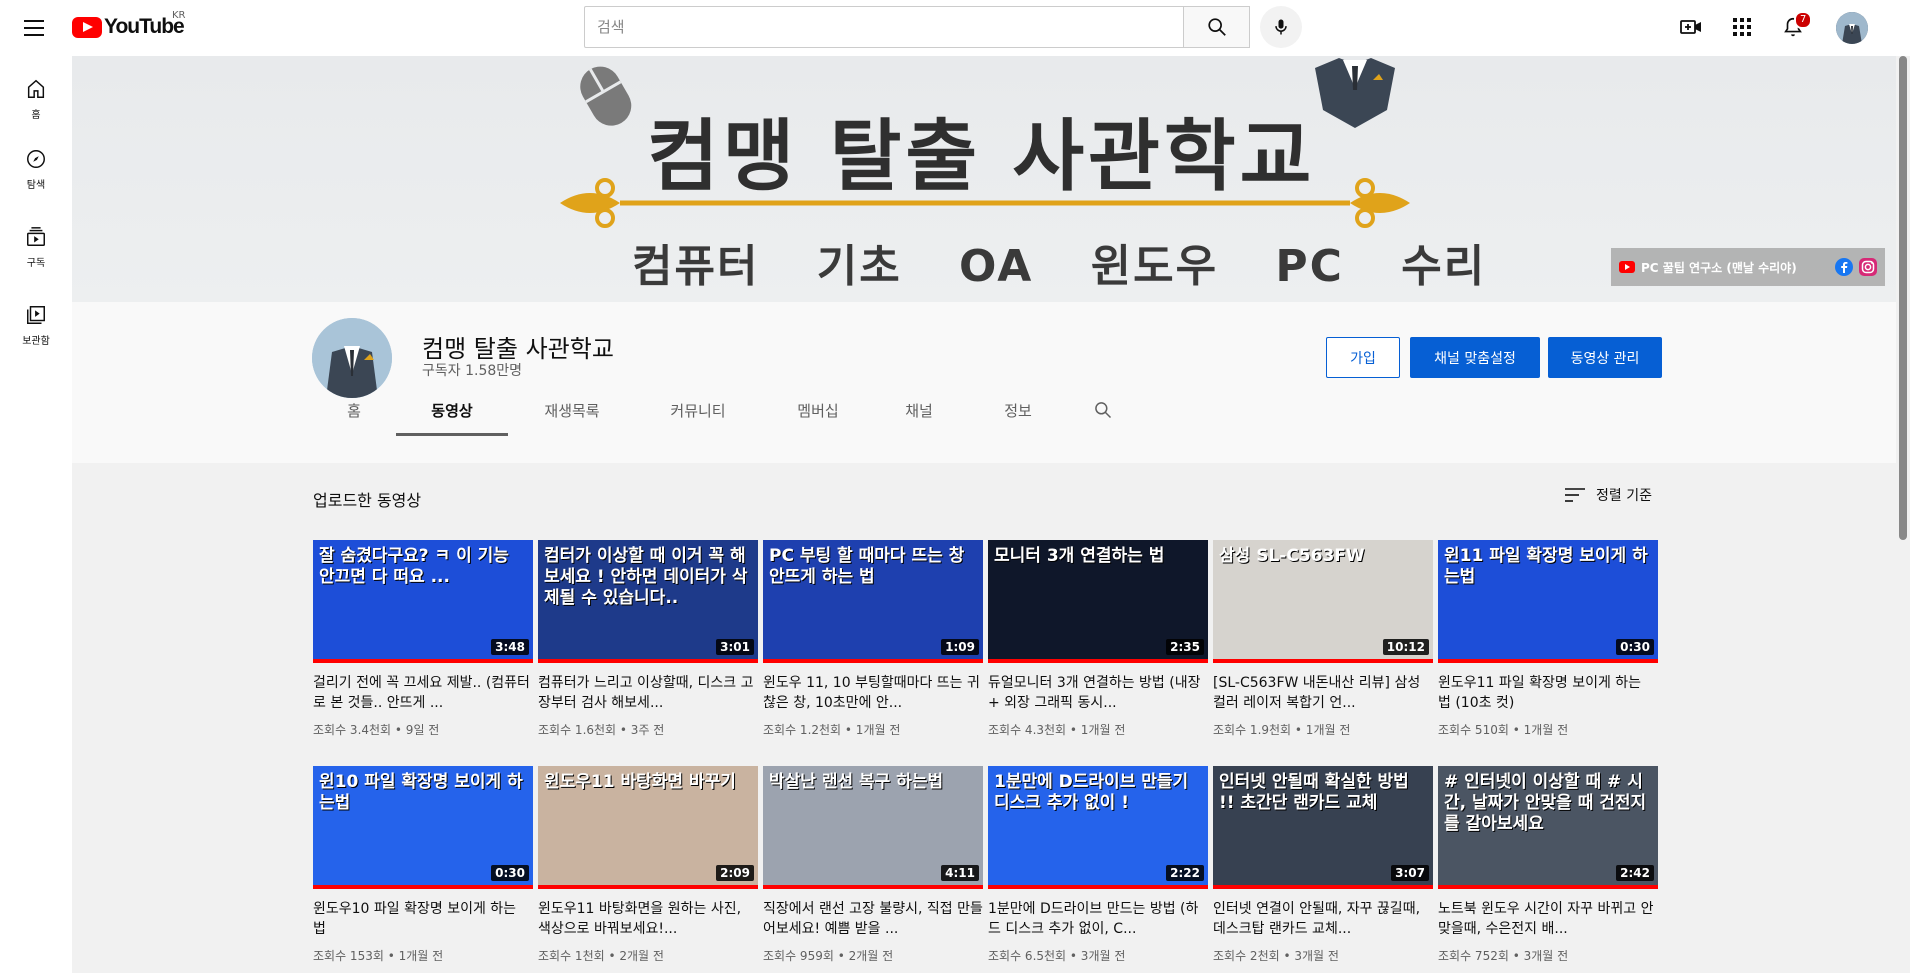 Image resolution: width=1910 pixels, height=973 pixels. What do you see at coordinates (1605, 357) in the screenshot?
I see `manage-videos-button: 동영상 관리` at bounding box center [1605, 357].